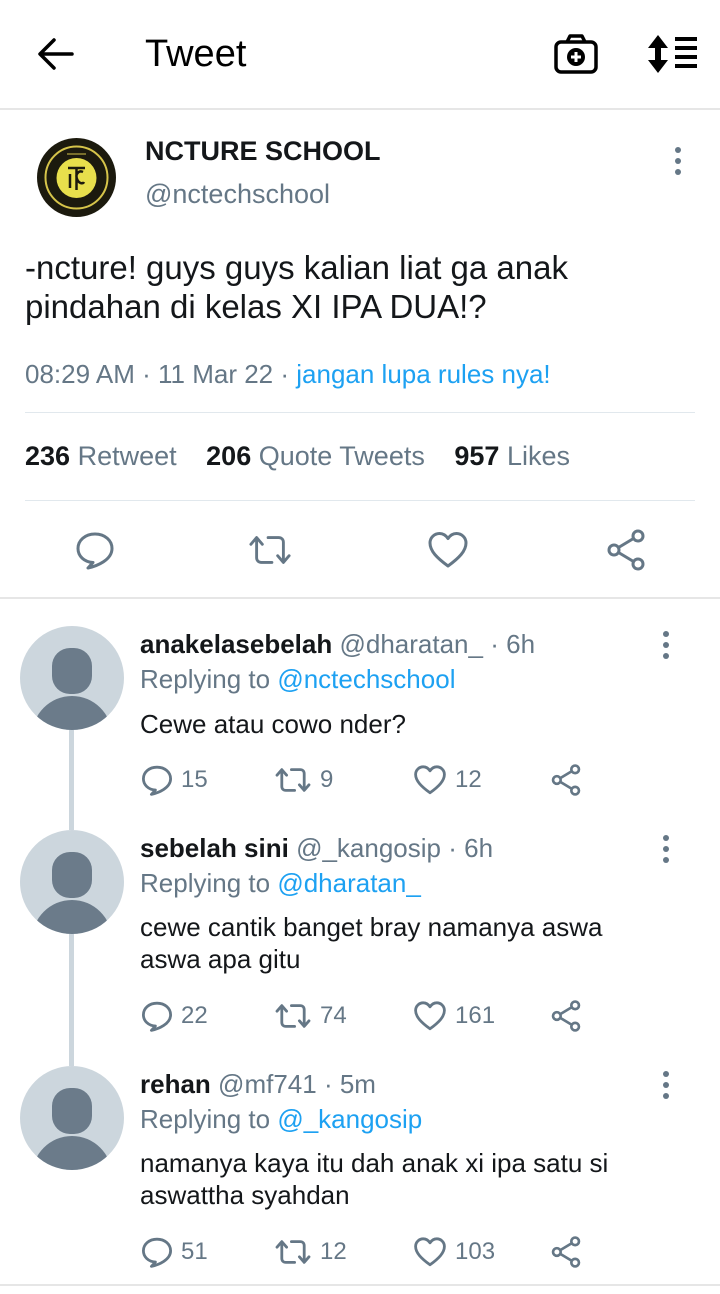  I want to click on quote-label: Quote Tweets, so click(341, 456).